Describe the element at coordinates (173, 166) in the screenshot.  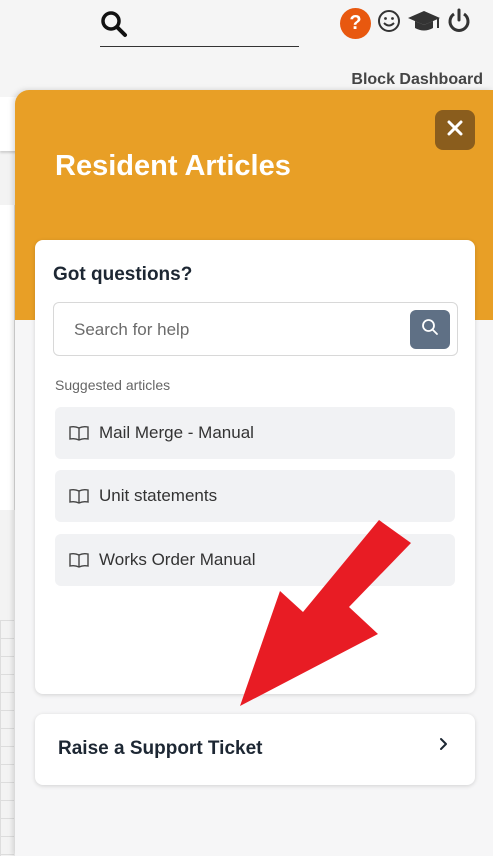
I see `panel-title: Resident Articles` at that location.